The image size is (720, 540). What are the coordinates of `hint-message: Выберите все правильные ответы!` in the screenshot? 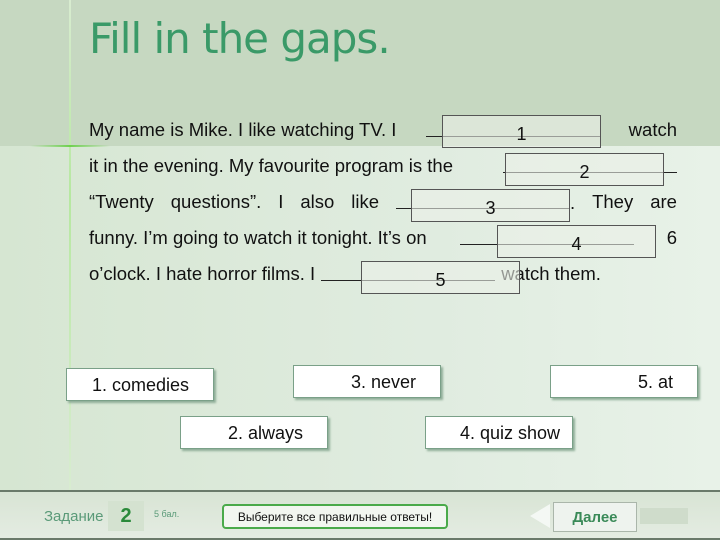 It's located at (335, 516).